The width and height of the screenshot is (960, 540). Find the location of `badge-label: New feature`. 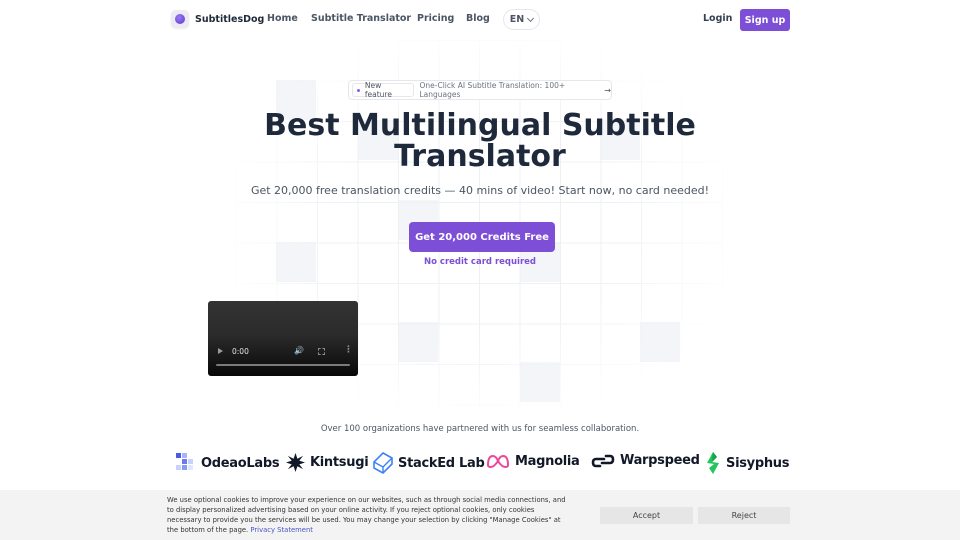

badge-label: New feature is located at coordinates (378, 90).